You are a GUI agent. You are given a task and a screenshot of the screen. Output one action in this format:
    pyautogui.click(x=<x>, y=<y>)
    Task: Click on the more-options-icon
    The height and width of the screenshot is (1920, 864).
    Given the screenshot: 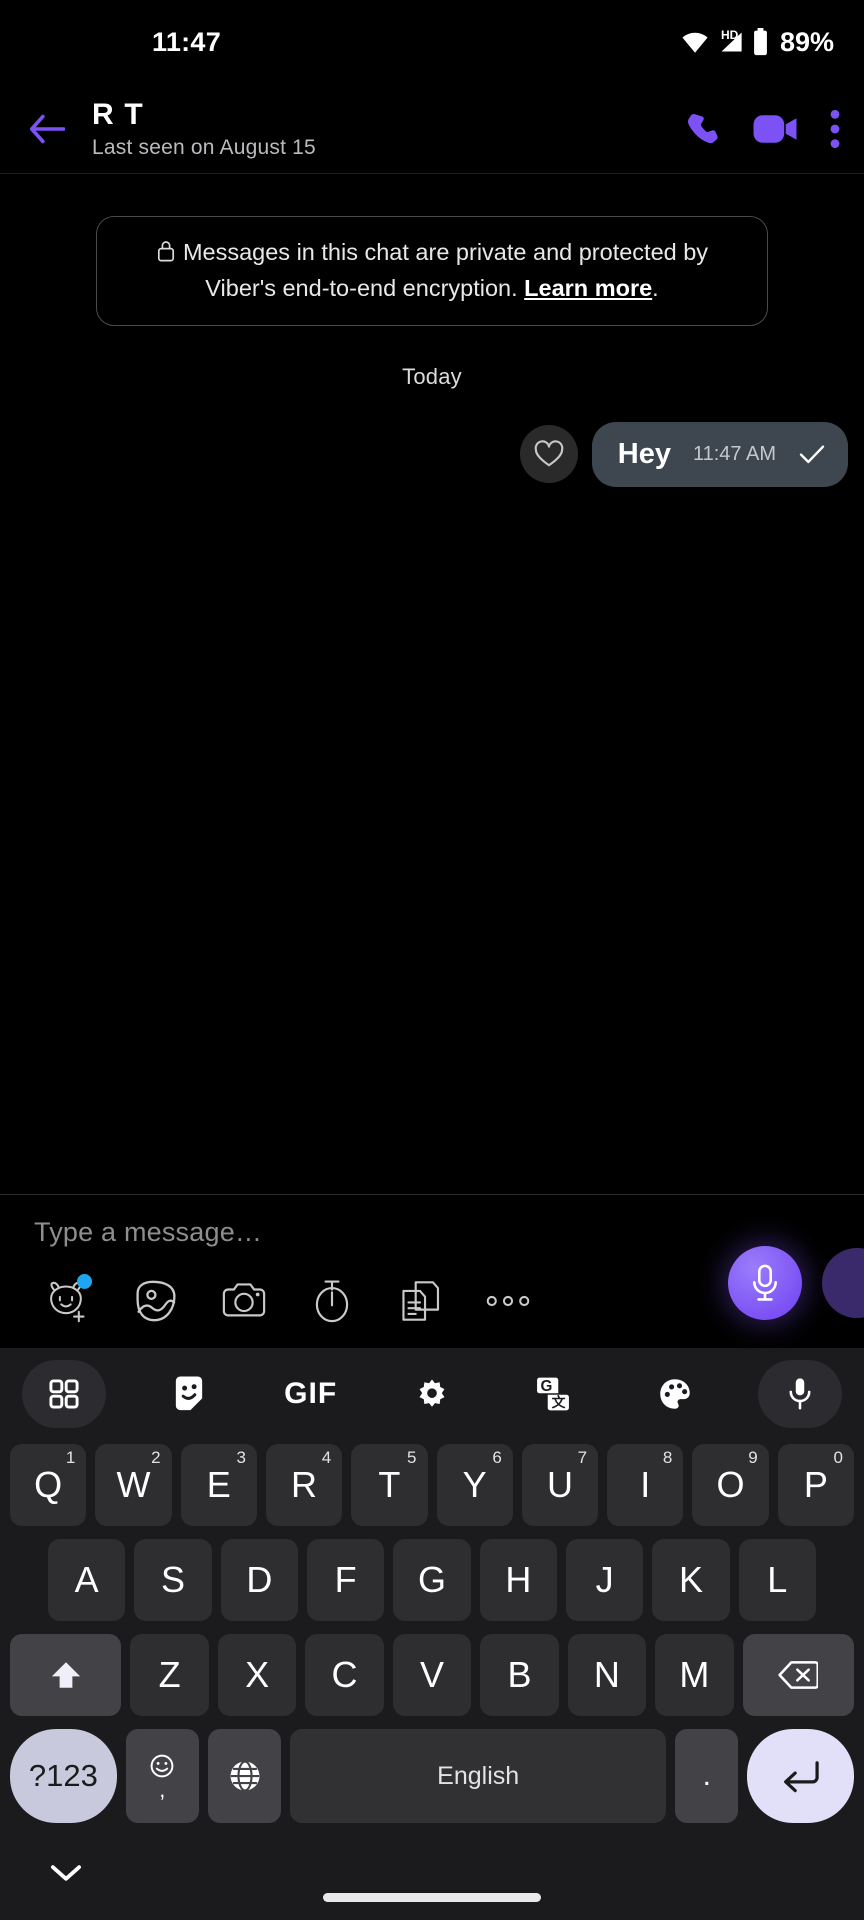 What is the action you would take?
    pyautogui.click(x=508, y=1301)
    